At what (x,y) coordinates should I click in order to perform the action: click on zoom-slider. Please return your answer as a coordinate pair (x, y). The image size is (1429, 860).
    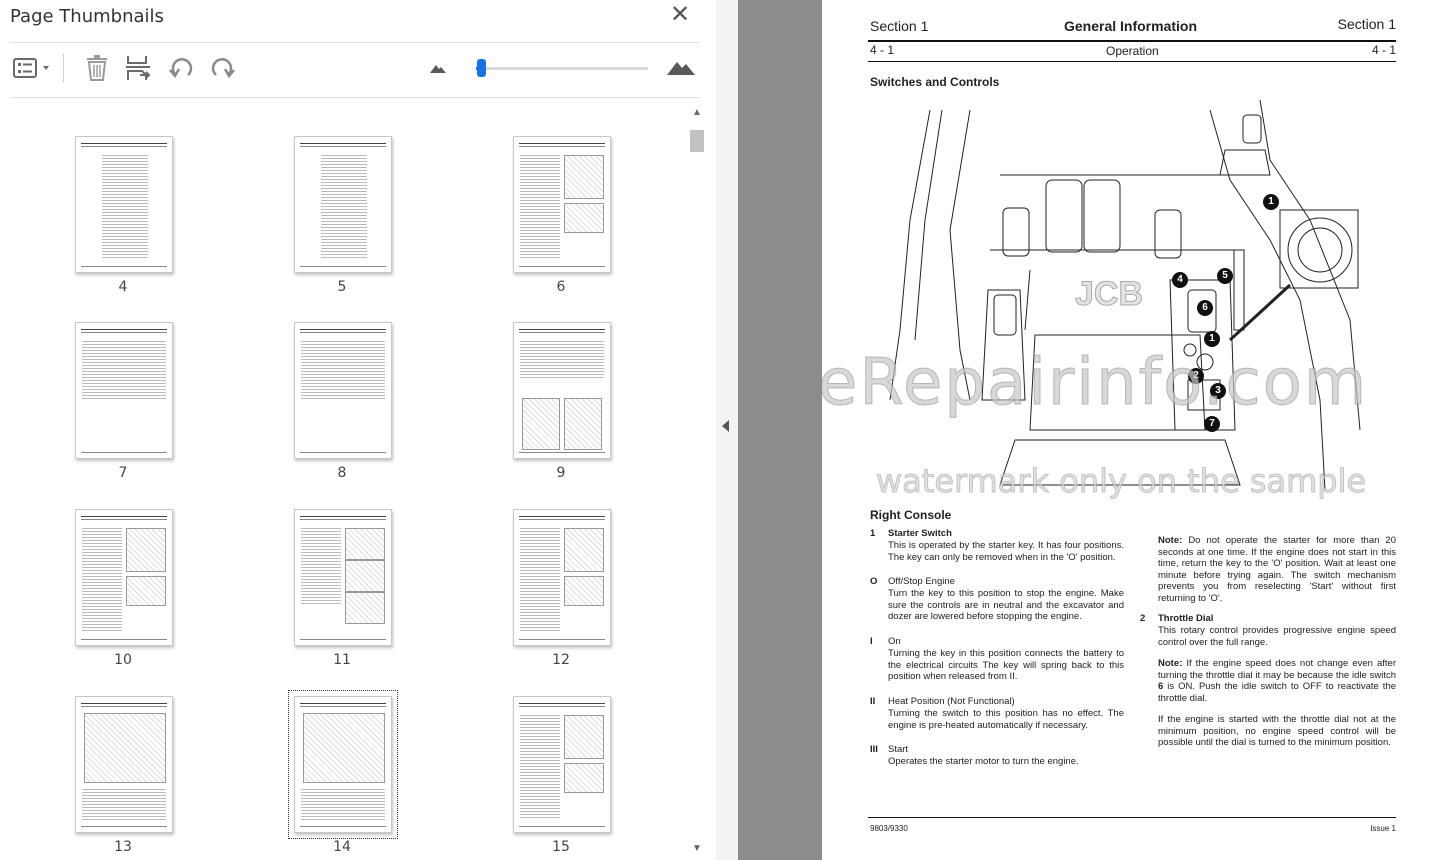
    Looking at the image, I should click on (562, 68).